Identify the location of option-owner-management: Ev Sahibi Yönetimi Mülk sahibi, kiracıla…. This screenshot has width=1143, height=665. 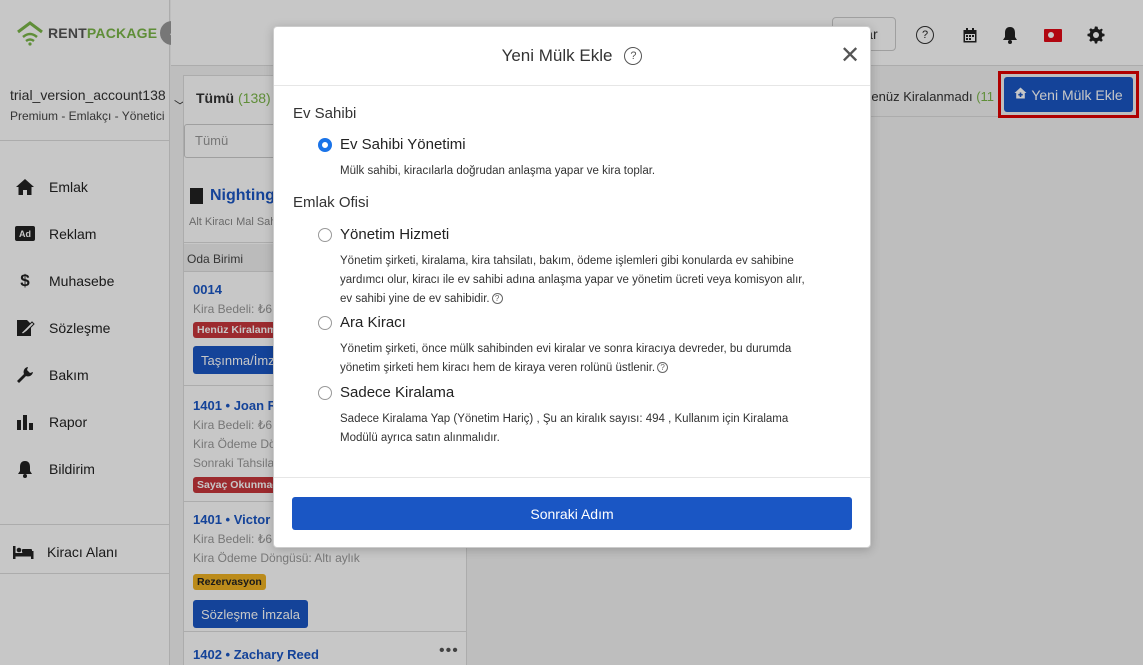
(573, 156).